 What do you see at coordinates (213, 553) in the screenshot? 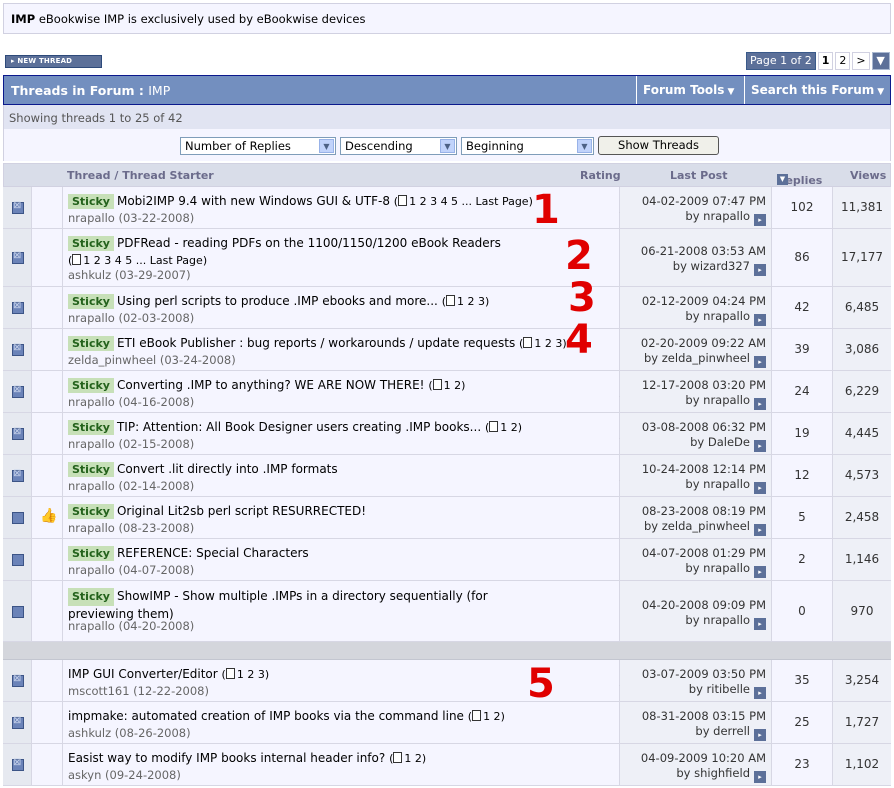
I see `thread-title-link: REFERENCE: Special Characters` at bounding box center [213, 553].